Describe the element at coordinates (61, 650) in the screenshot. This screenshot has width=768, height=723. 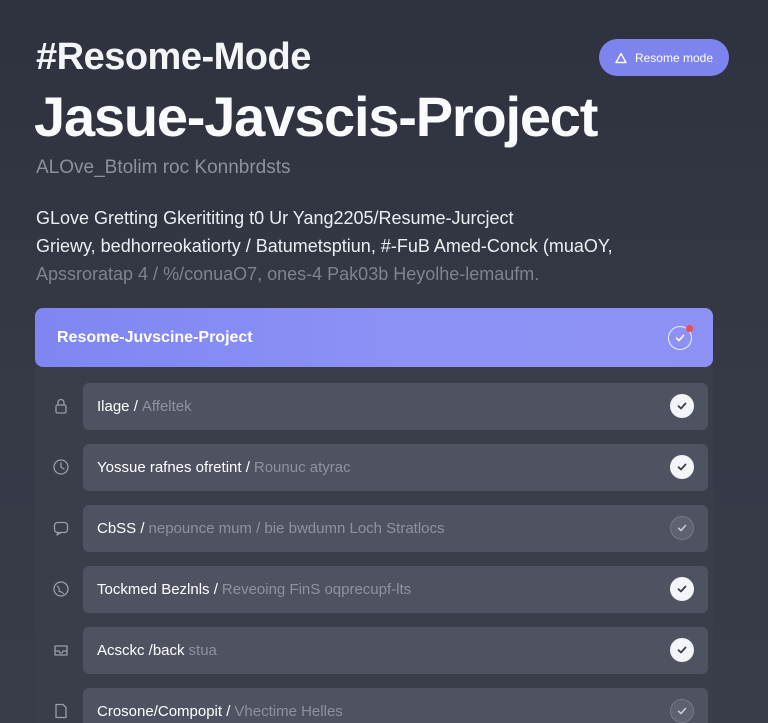
I see `inbox-icon` at that location.